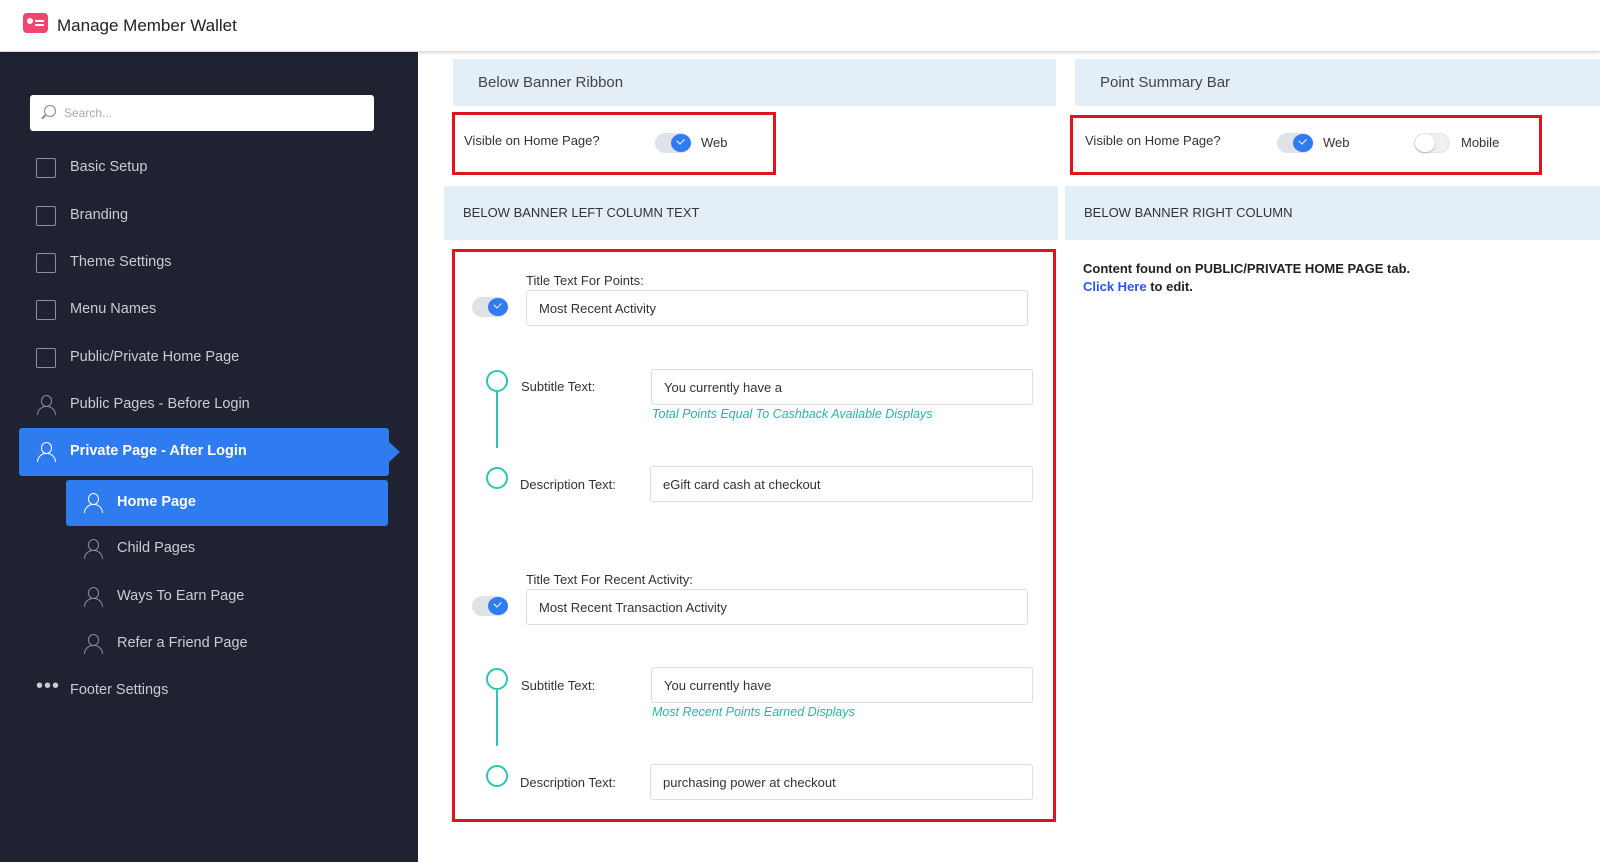 The height and width of the screenshot is (862, 1600). Describe the element at coordinates (209, 168) in the screenshot. I see `sidebar-item-basic-setup: Basic Setup` at that location.